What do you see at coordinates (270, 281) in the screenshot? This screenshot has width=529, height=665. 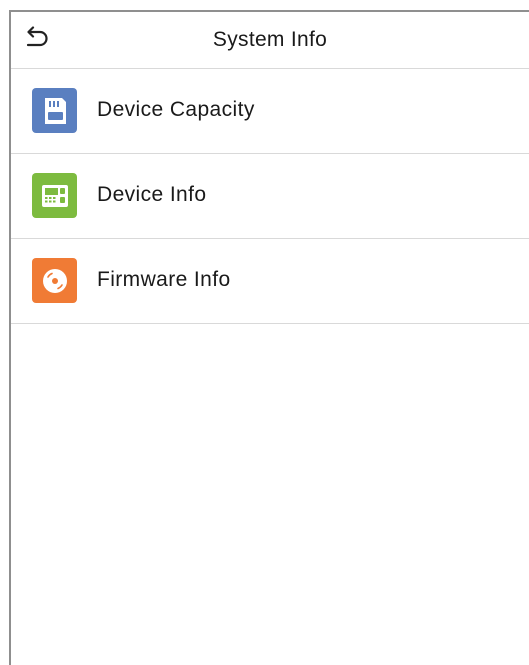 I see `menu-item-firmware-info: Firmware Info` at bounding box center [270, 281].